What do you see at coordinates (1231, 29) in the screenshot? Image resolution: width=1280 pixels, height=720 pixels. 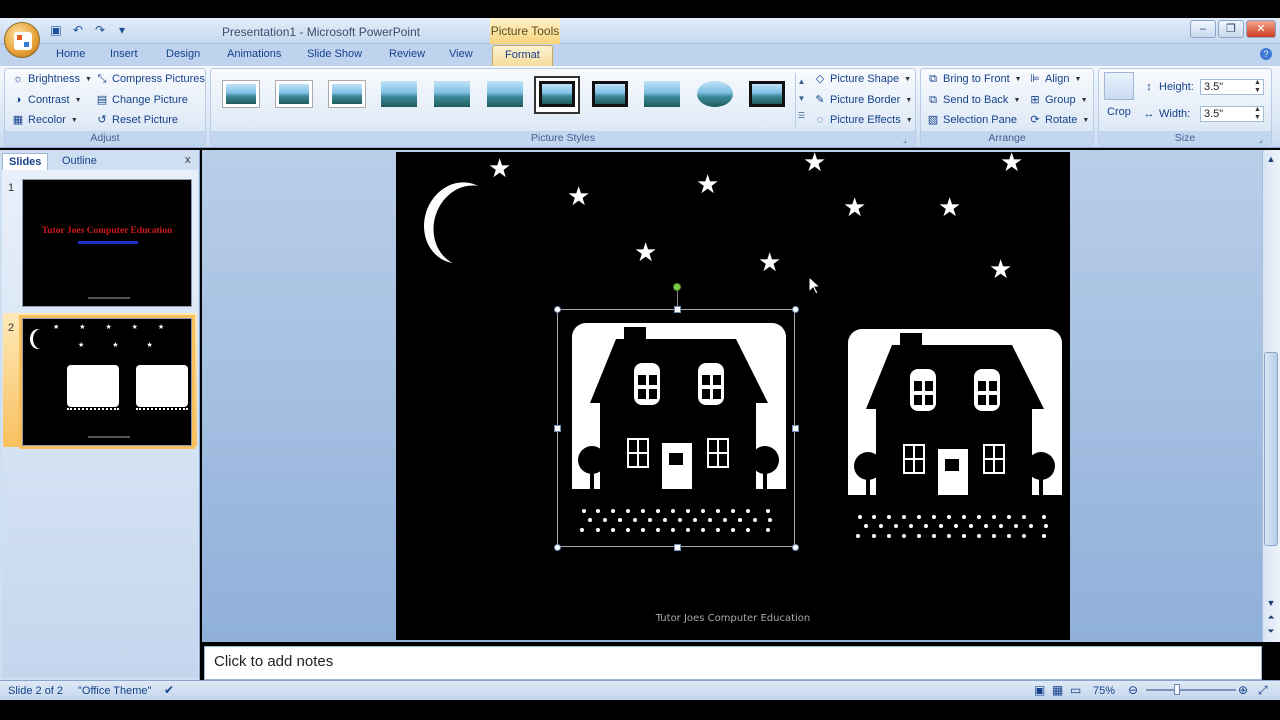 I see `maximize-button: ❐` at bounding box center [1231, 29].